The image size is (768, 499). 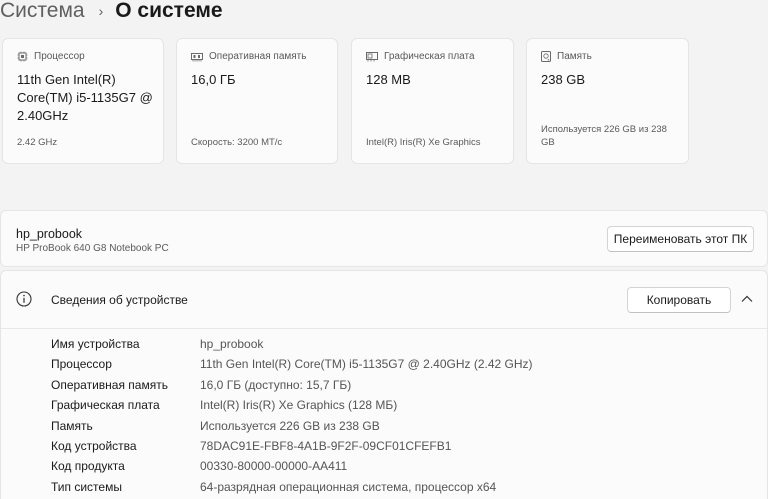 What do you see at coordinates (101, 11) in the screenshot?
I see `chevron-right-icon: ›` at bounding box center [101, 11].